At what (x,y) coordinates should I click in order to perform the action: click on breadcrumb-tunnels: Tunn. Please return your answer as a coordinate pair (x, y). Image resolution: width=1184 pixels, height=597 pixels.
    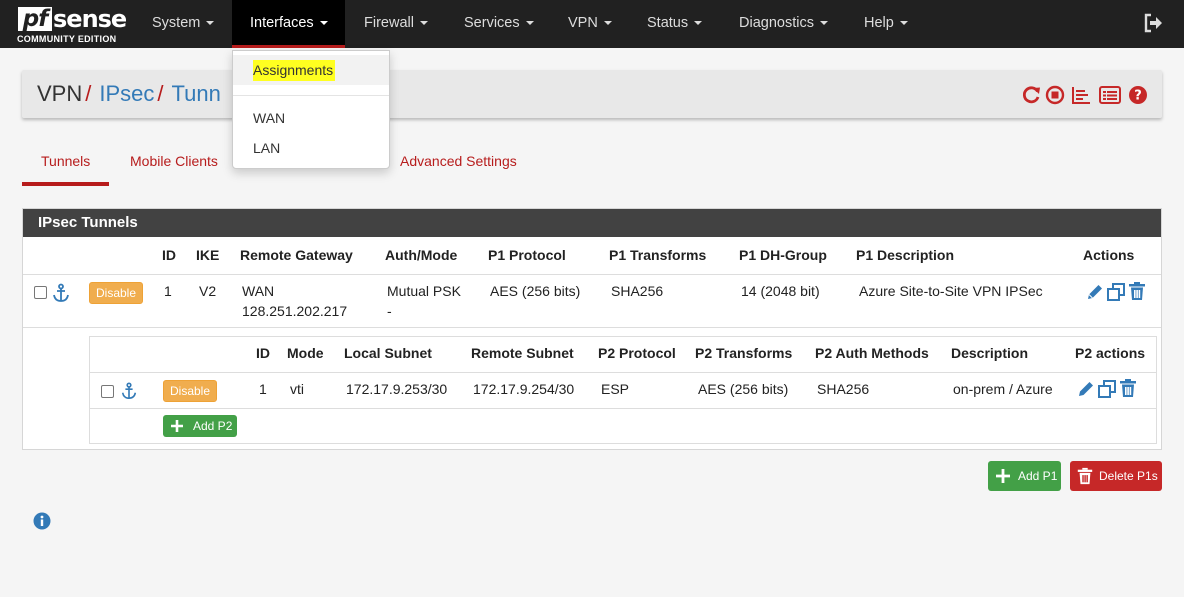
    Looking at the image, I should click on (196, 93).